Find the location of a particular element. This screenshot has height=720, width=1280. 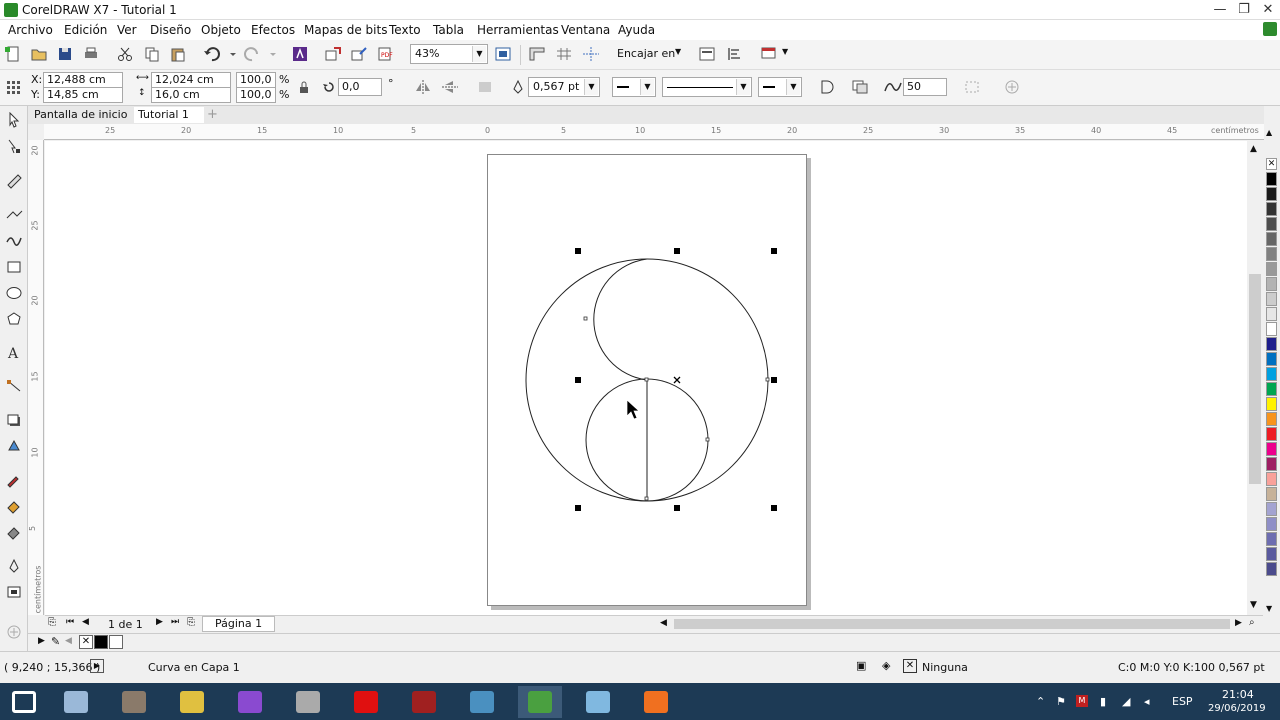

rectangle-tool-icon is located at coordinates (14, 267).